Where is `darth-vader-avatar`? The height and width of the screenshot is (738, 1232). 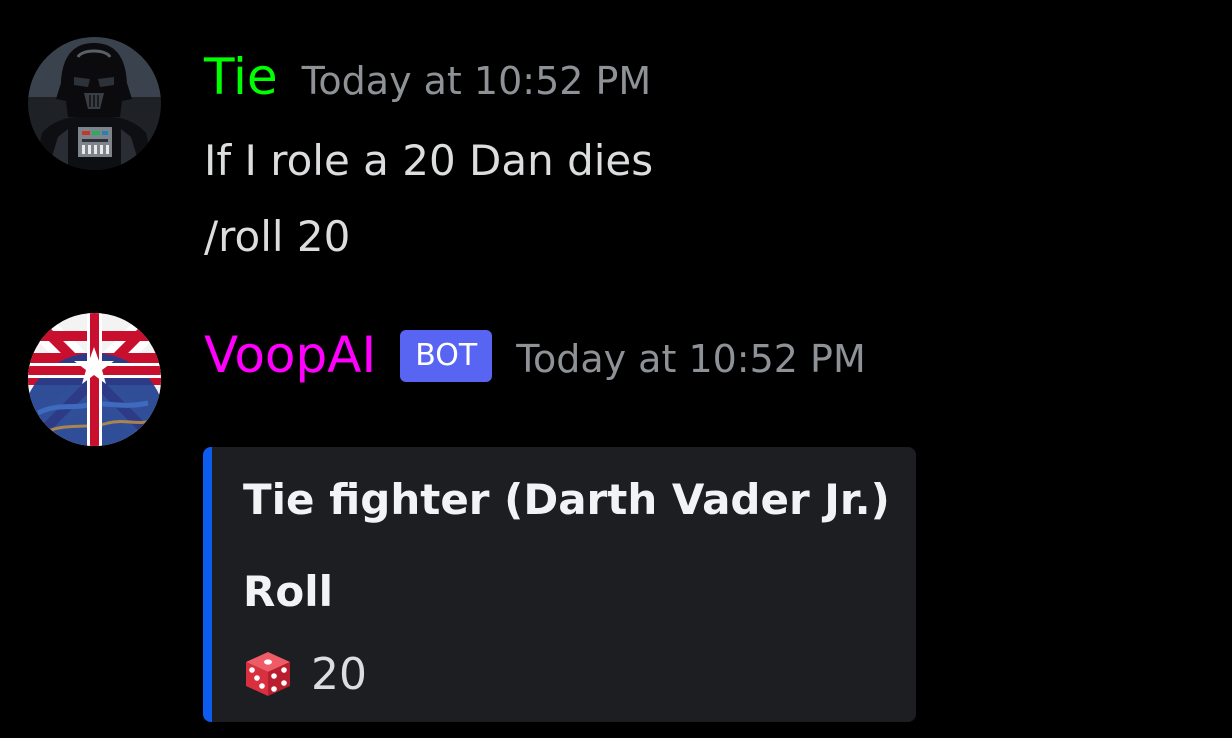 darth-vader-avatar is located at coordinates (94, 103).